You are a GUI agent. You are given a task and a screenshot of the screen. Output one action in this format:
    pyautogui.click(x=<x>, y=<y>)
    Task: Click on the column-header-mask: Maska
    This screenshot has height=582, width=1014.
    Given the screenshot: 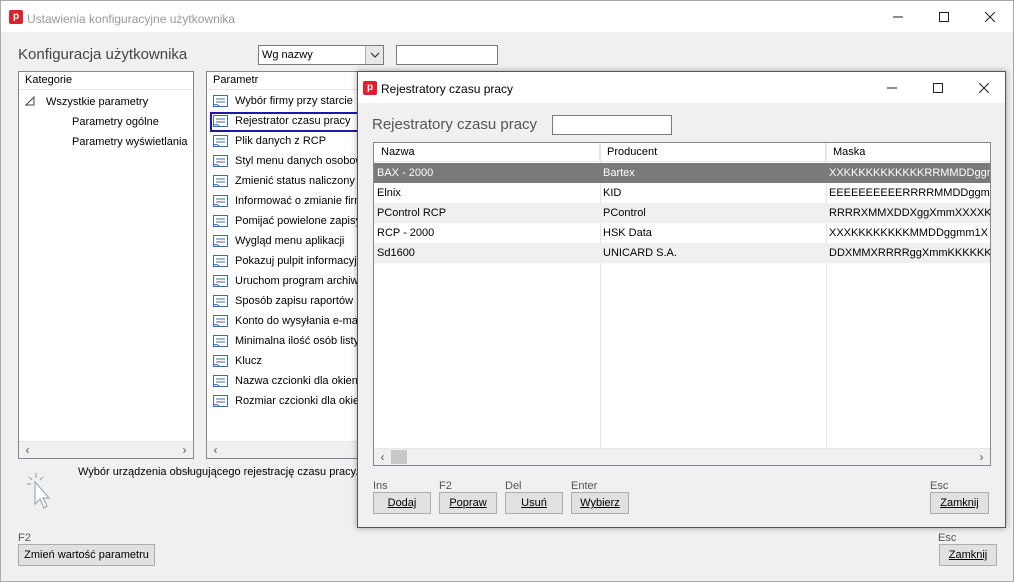 What is the action you would take?
    pyautogui.click(x=908, y=152)
    